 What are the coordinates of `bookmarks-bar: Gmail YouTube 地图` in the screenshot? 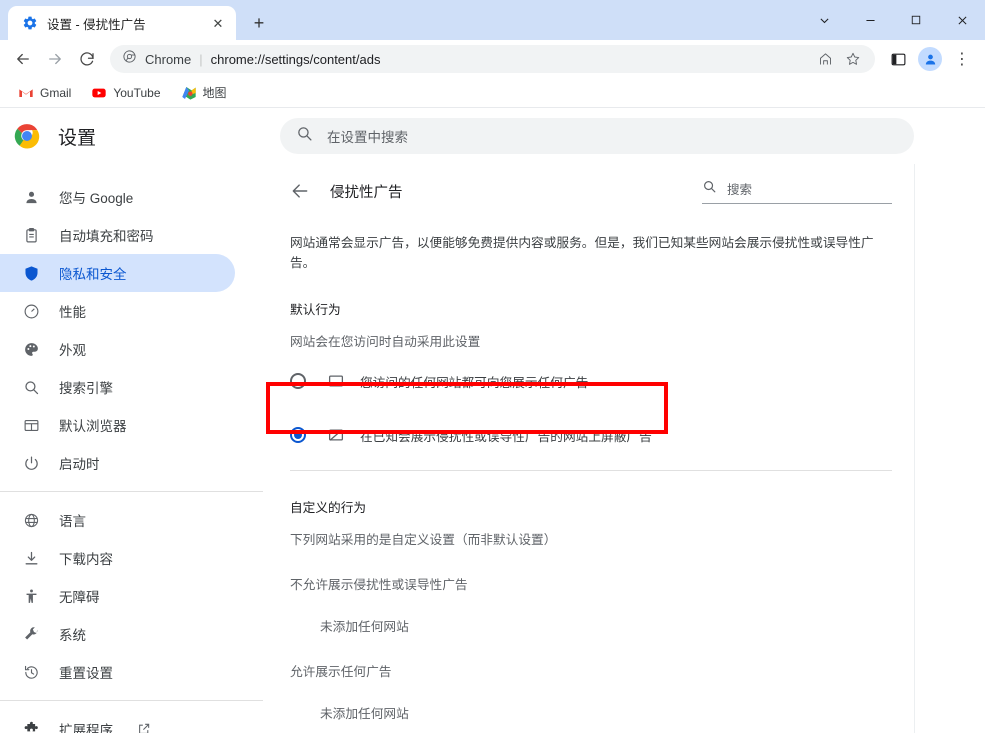 It's located at (492, 93).